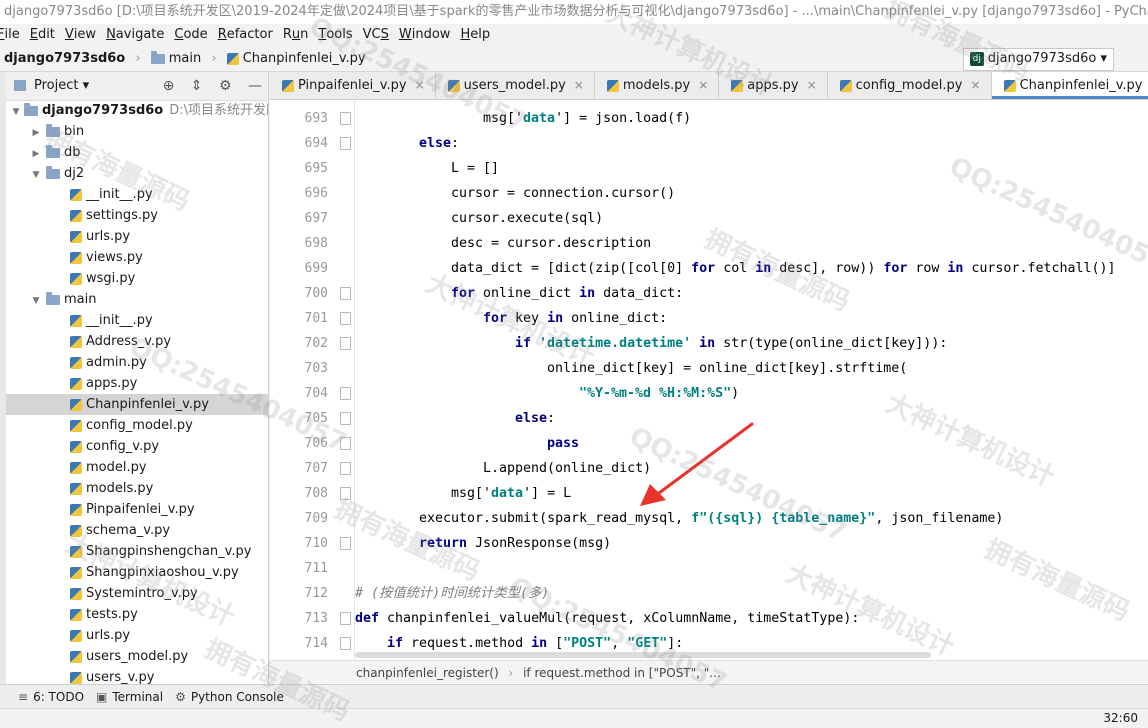  What do you see at coordinates (587, 118) in the screenshot?
I see `code-line: msg['data'] = json.load(f)` at bounding box center [587, 118].